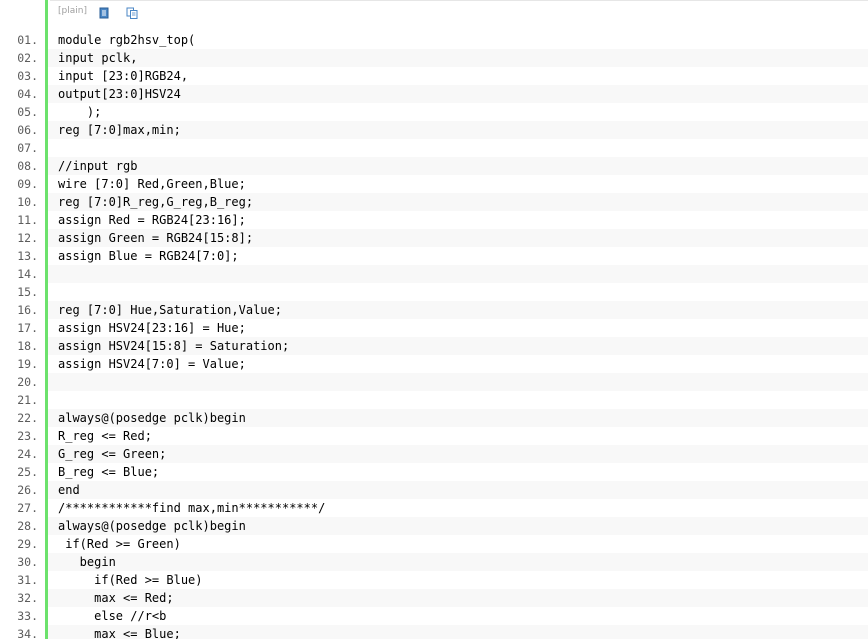  I want to click on code-text: input pclk,, so click(97, 58).